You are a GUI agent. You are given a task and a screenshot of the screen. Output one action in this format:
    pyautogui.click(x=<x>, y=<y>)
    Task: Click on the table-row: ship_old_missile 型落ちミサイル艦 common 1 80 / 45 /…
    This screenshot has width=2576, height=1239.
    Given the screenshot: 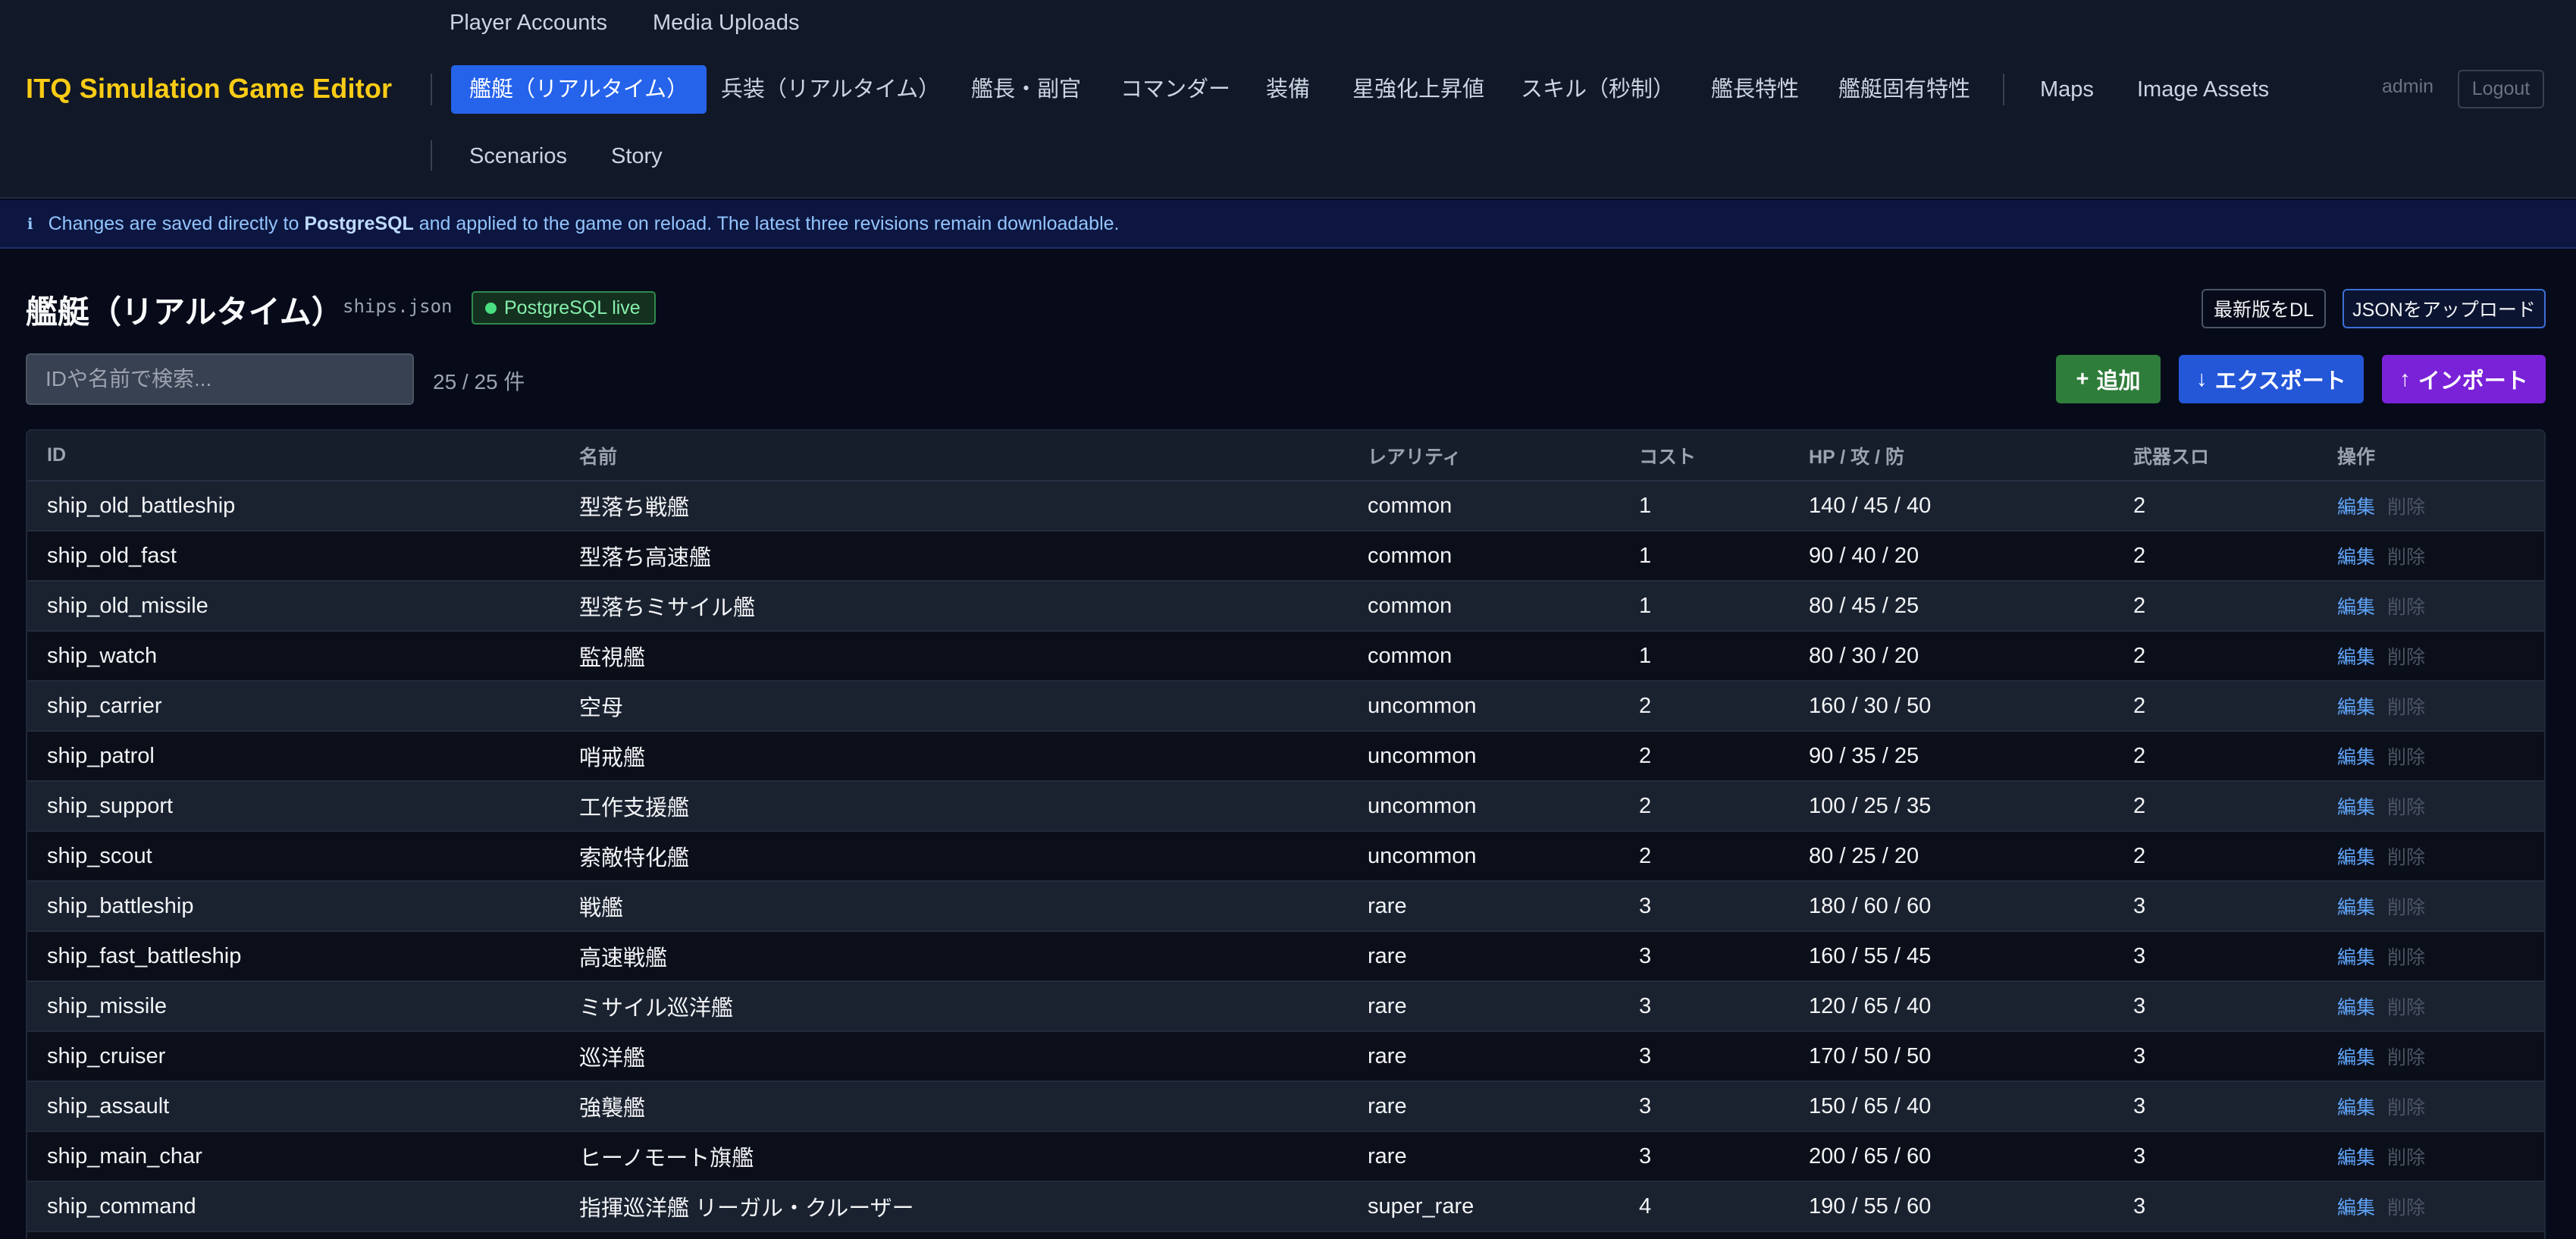 What is the action you would take?
    pyautogui.click(x=1286, y=606)
    